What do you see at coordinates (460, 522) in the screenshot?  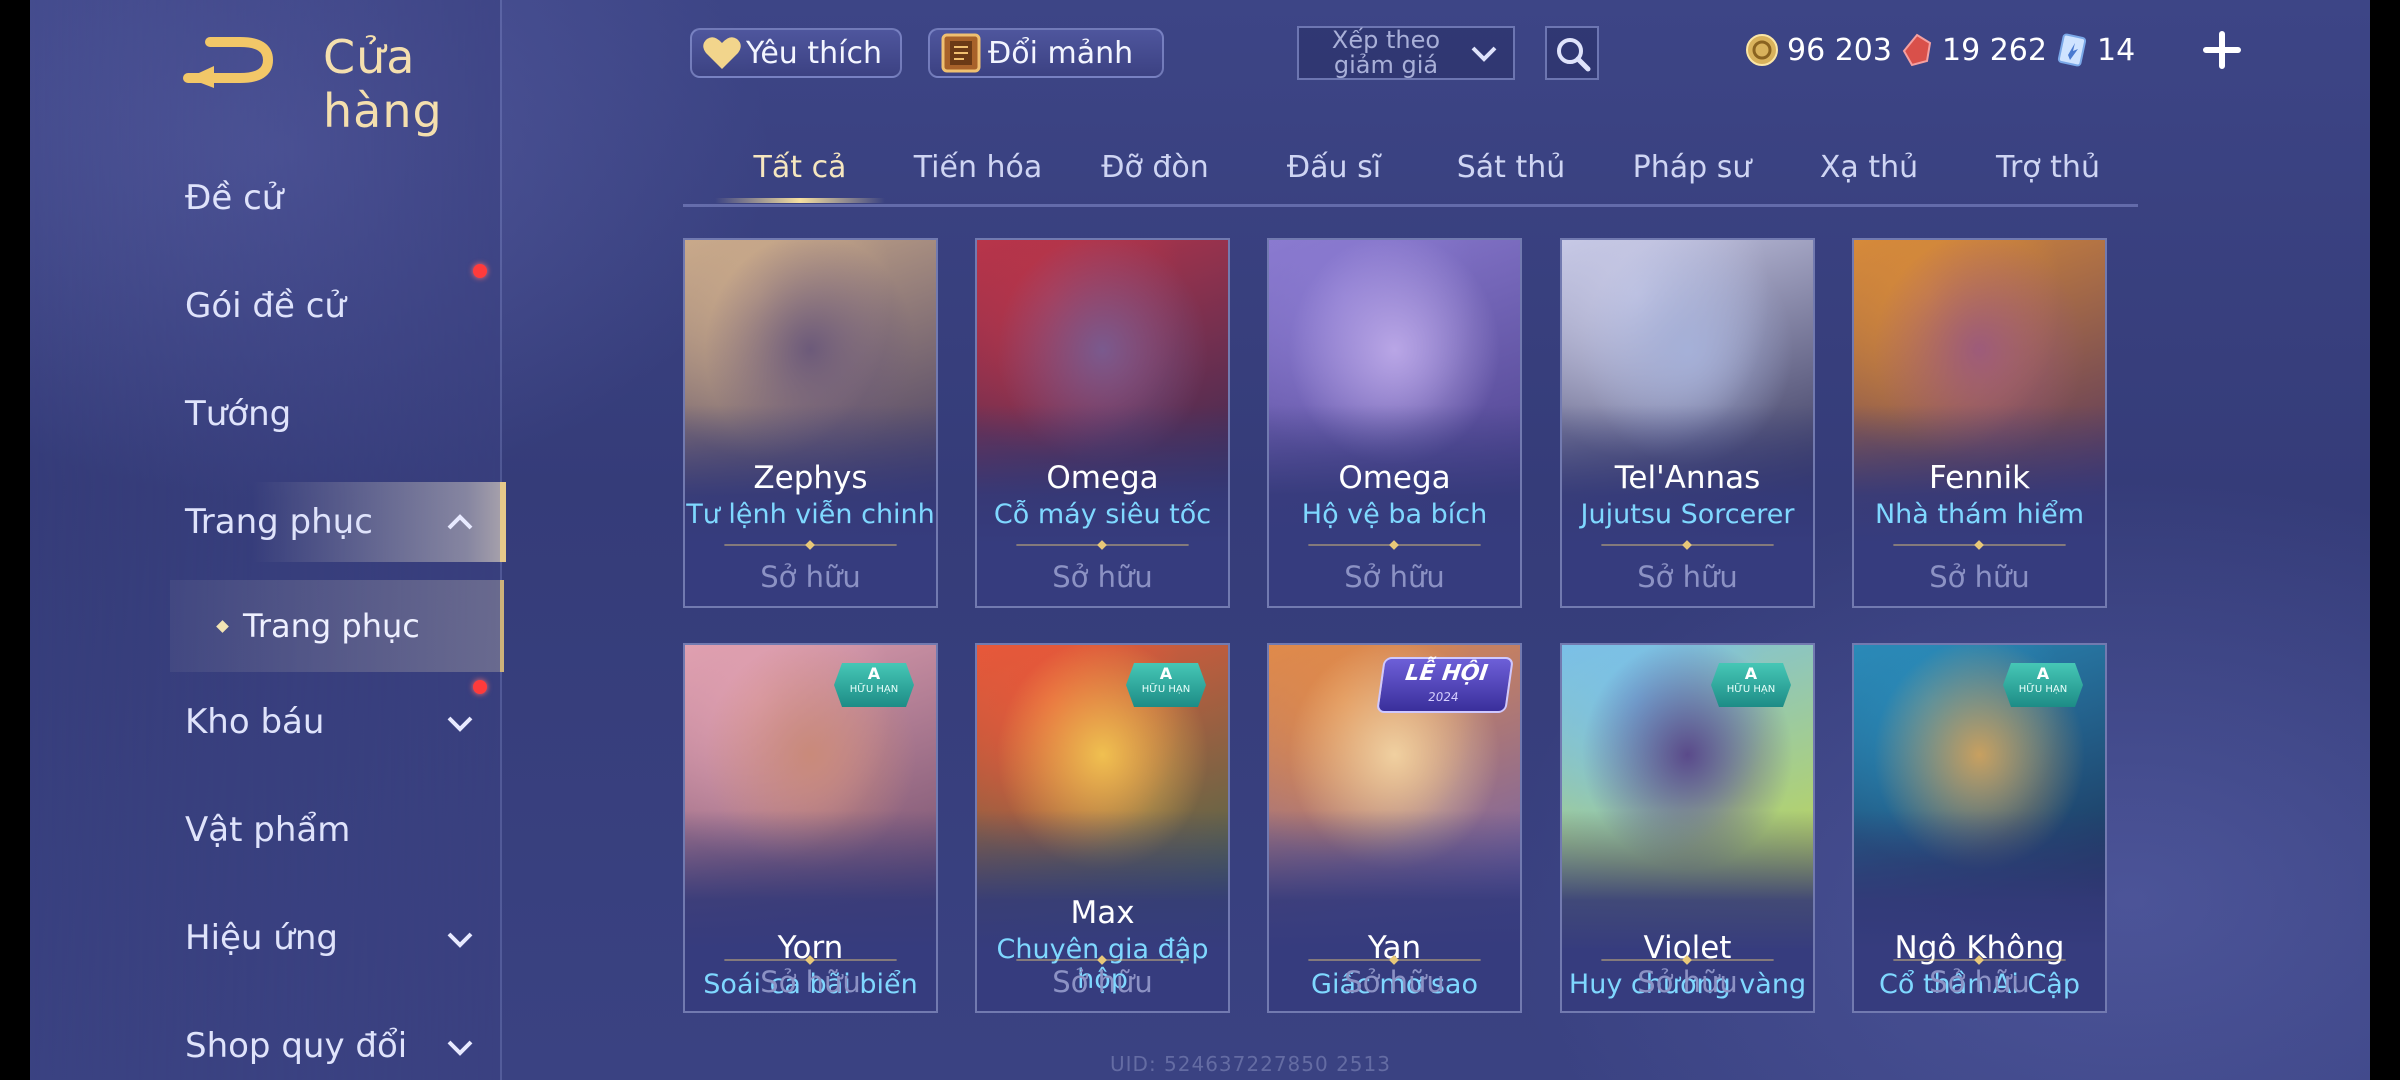 I see `chevron-up-icon` at bounding box center [460, 522].